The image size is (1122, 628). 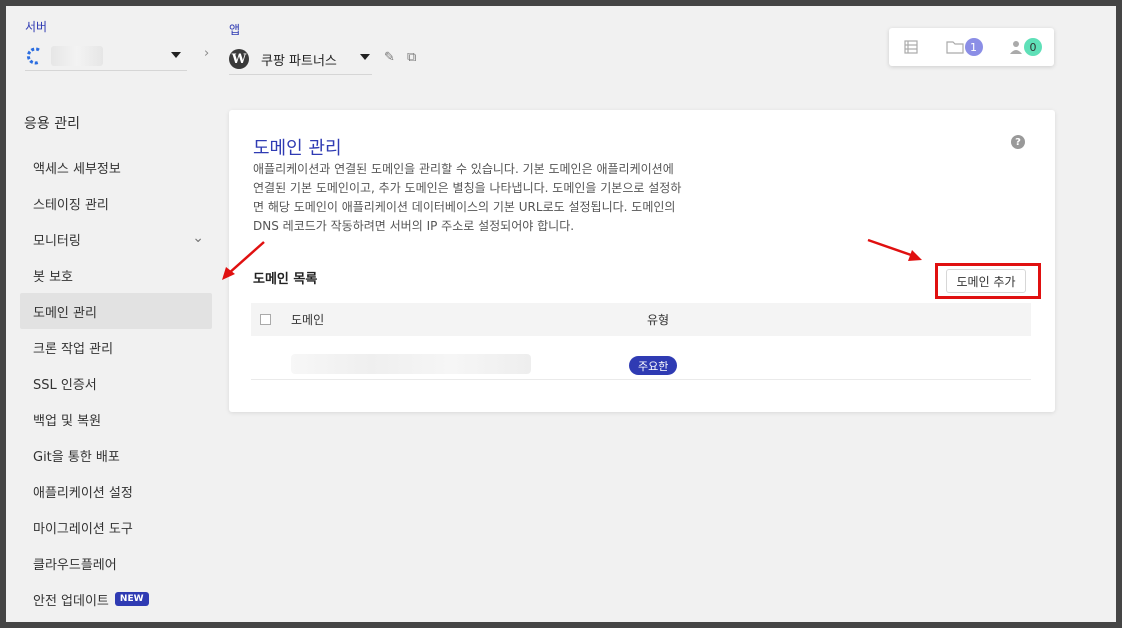 What do you see at coordinates (116, 419) in the screenshot?
I see `sidebar-item-backup-restore: 백업 및 복원` at bounding box center [116, 419].